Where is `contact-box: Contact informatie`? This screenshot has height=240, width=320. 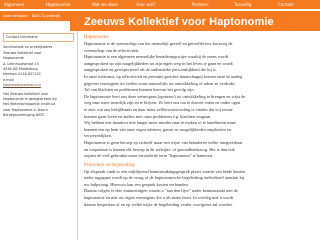
contact-box: Contact informatie is located at coordinates (38, 38).